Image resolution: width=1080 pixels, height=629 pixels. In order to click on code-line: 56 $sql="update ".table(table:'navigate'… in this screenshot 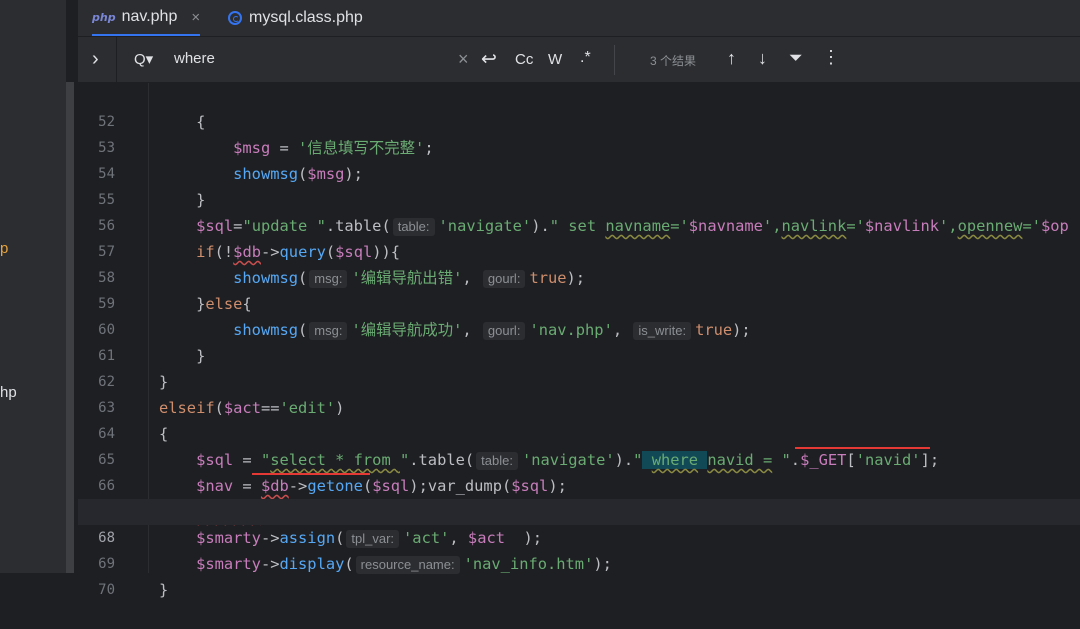, I will do `click(579, 211)`.